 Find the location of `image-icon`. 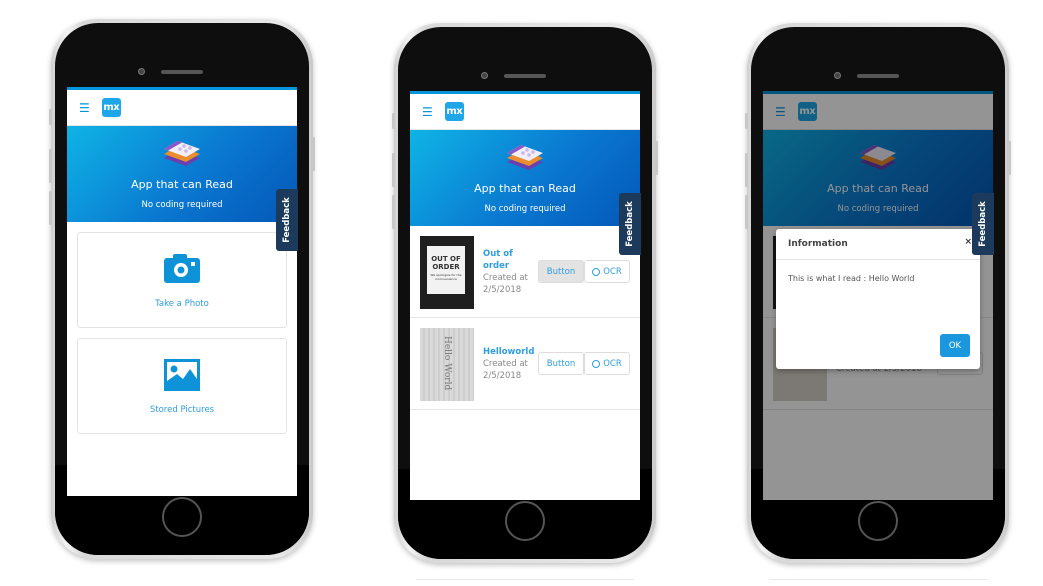

image-icon is located at coordinates (182, 375).